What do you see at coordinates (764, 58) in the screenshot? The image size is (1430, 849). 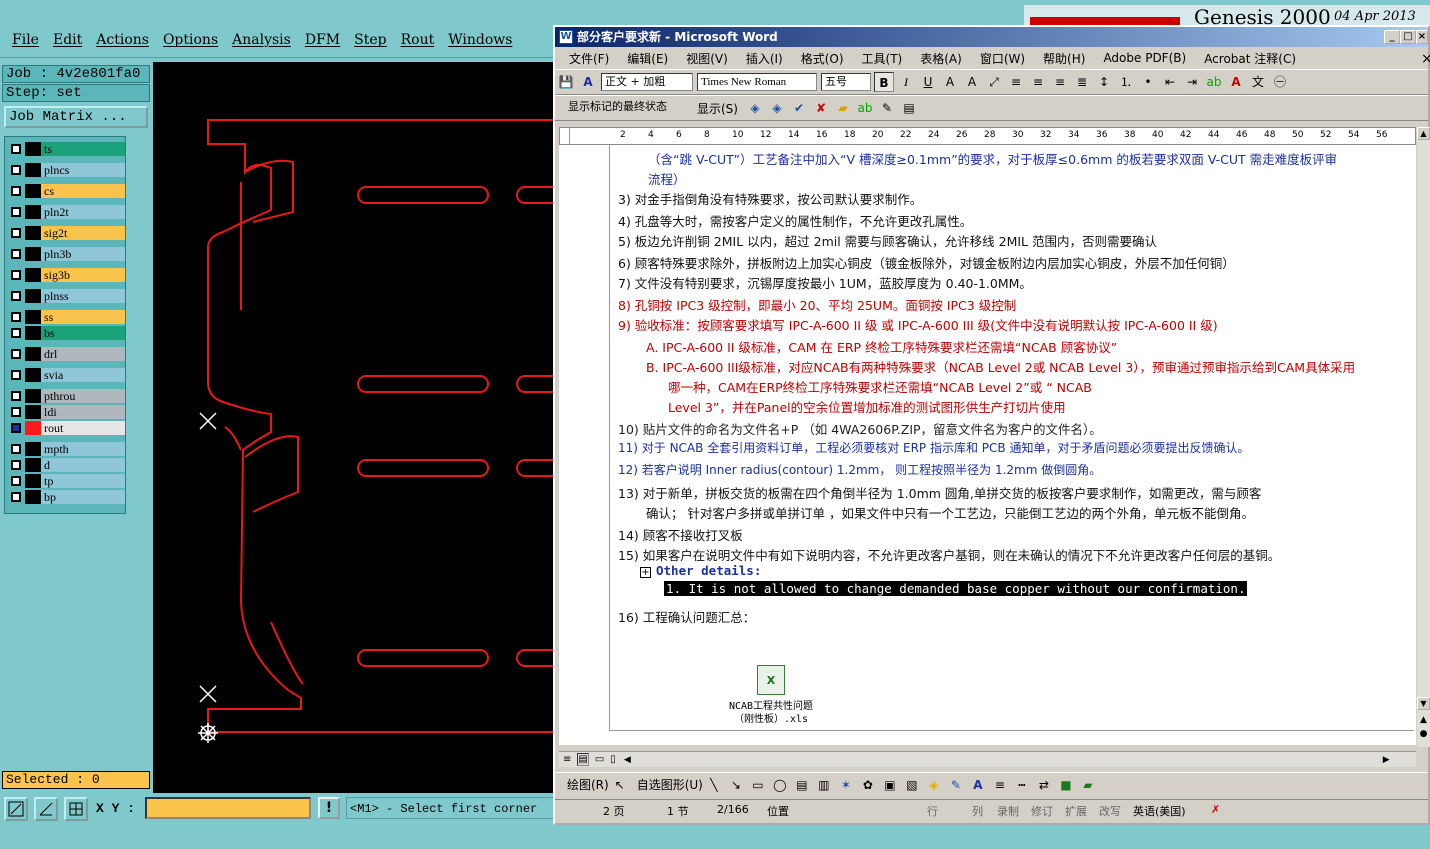 I see `word-menu-item: 插入(I)` at bounding box center [764, 58].